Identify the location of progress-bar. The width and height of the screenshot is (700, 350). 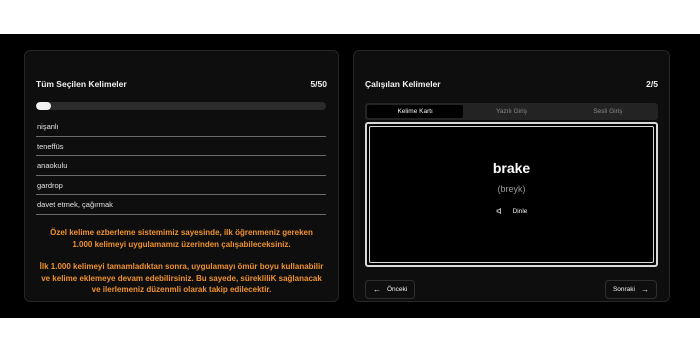
(181, 106).